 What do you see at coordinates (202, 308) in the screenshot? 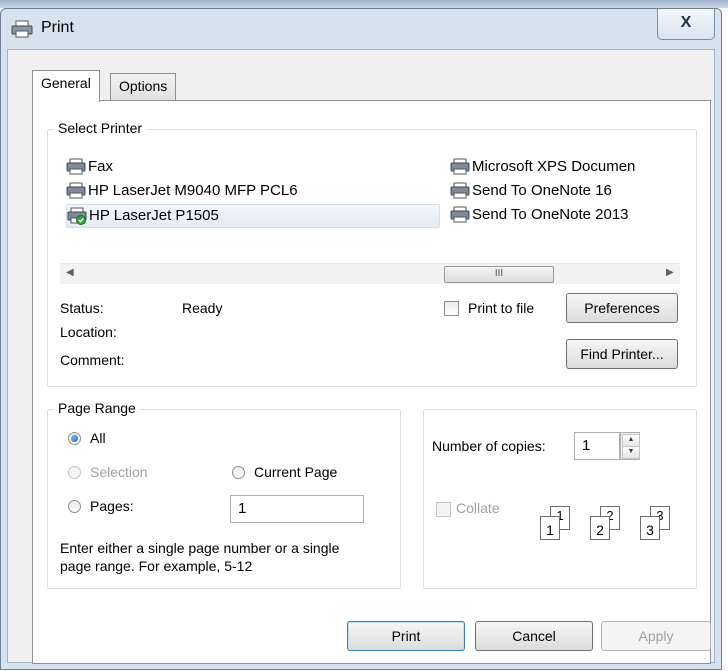
I see `status-value: Ready` at bounding box center [202, 308].